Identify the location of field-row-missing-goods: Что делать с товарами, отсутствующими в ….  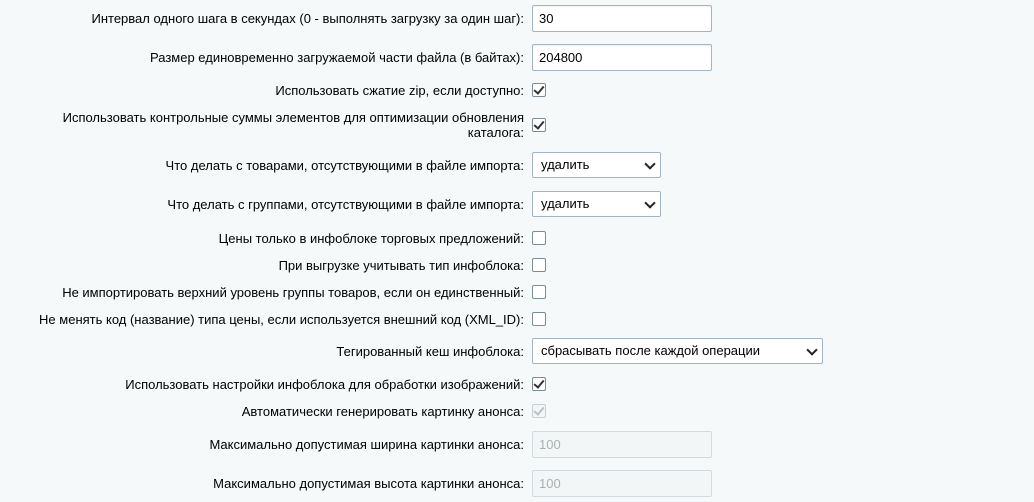
(517, 165).